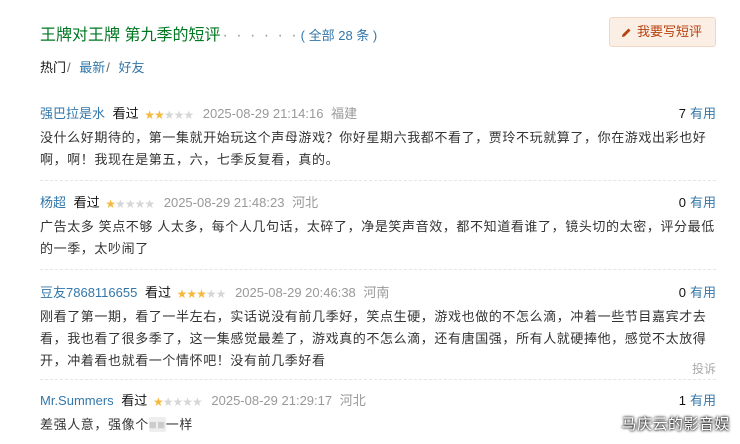 This screenshot has height=444, width=740. What do you see at coordinates (94, 424) in the screenshot?
I see `comment-text-start: 差强人意，强像个` at bounding box center [94, 424].